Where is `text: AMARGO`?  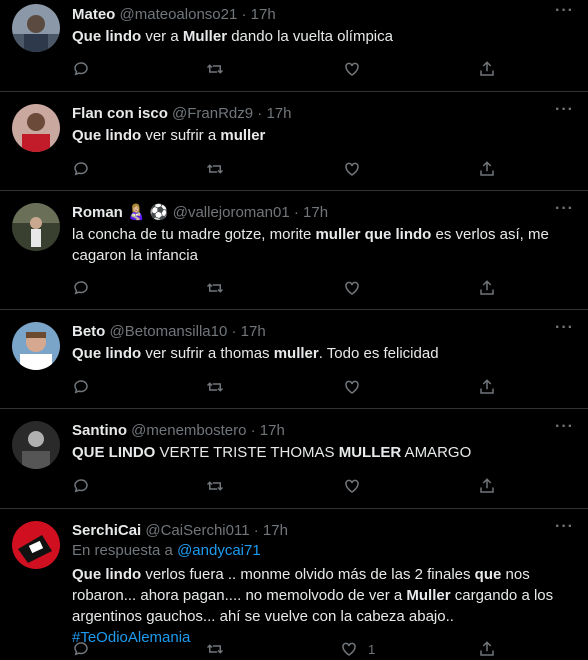 text: AMARGO is located at coordinates (436, 452).